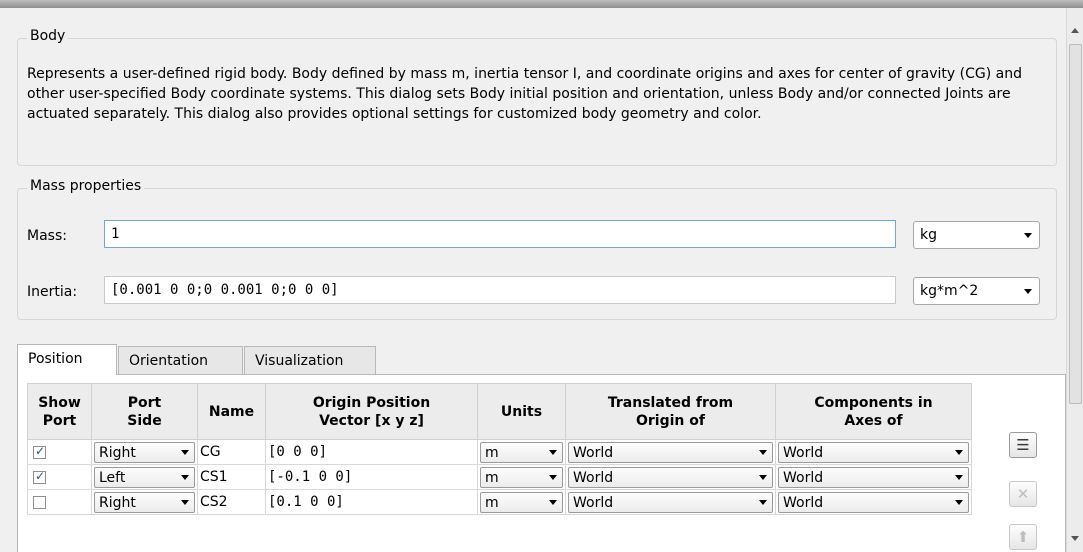  What do you see at coordinates (1075, 538) in the screenshot?
I see `scroll-down-icon` at bounding box center [1075, 538].